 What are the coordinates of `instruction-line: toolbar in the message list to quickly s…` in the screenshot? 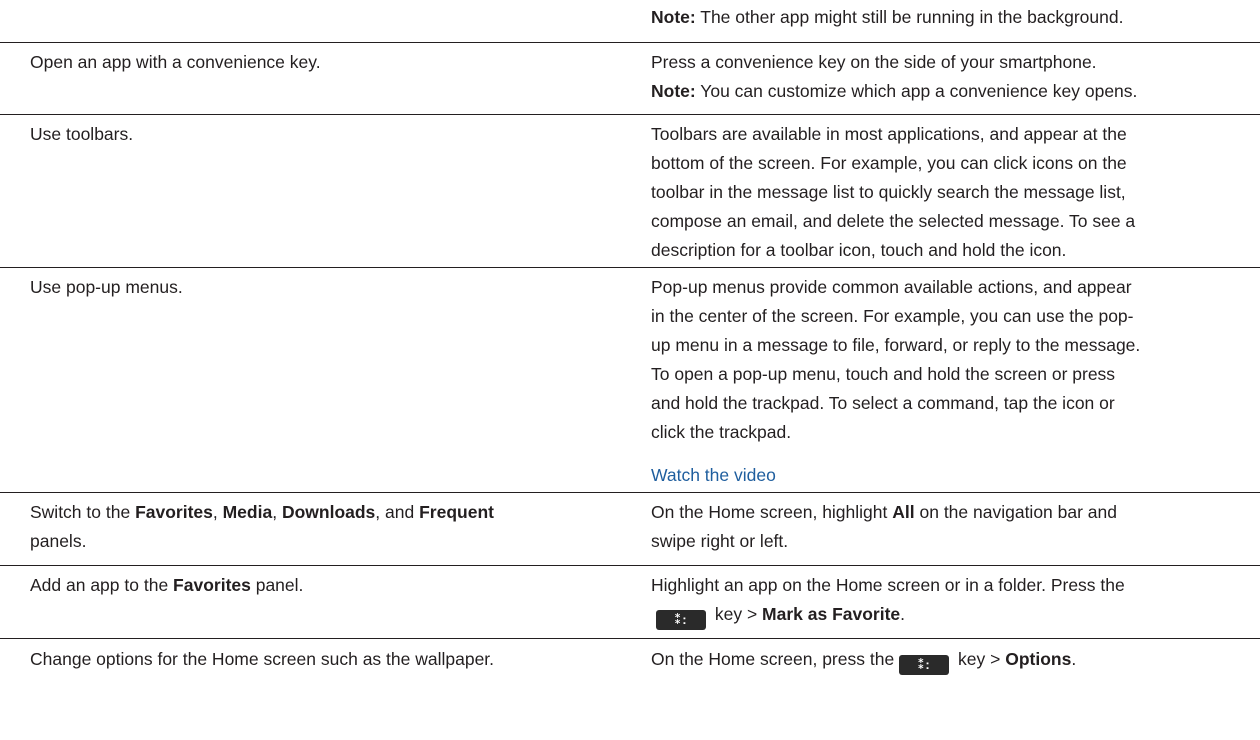 It's located at (888, 192).